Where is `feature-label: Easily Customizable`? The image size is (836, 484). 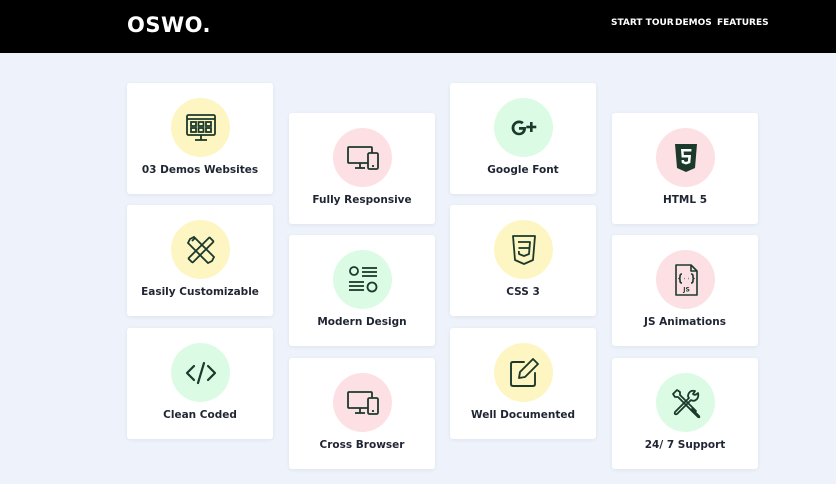
feature-label: Easily Customizable is located at coordinates (200, 292).